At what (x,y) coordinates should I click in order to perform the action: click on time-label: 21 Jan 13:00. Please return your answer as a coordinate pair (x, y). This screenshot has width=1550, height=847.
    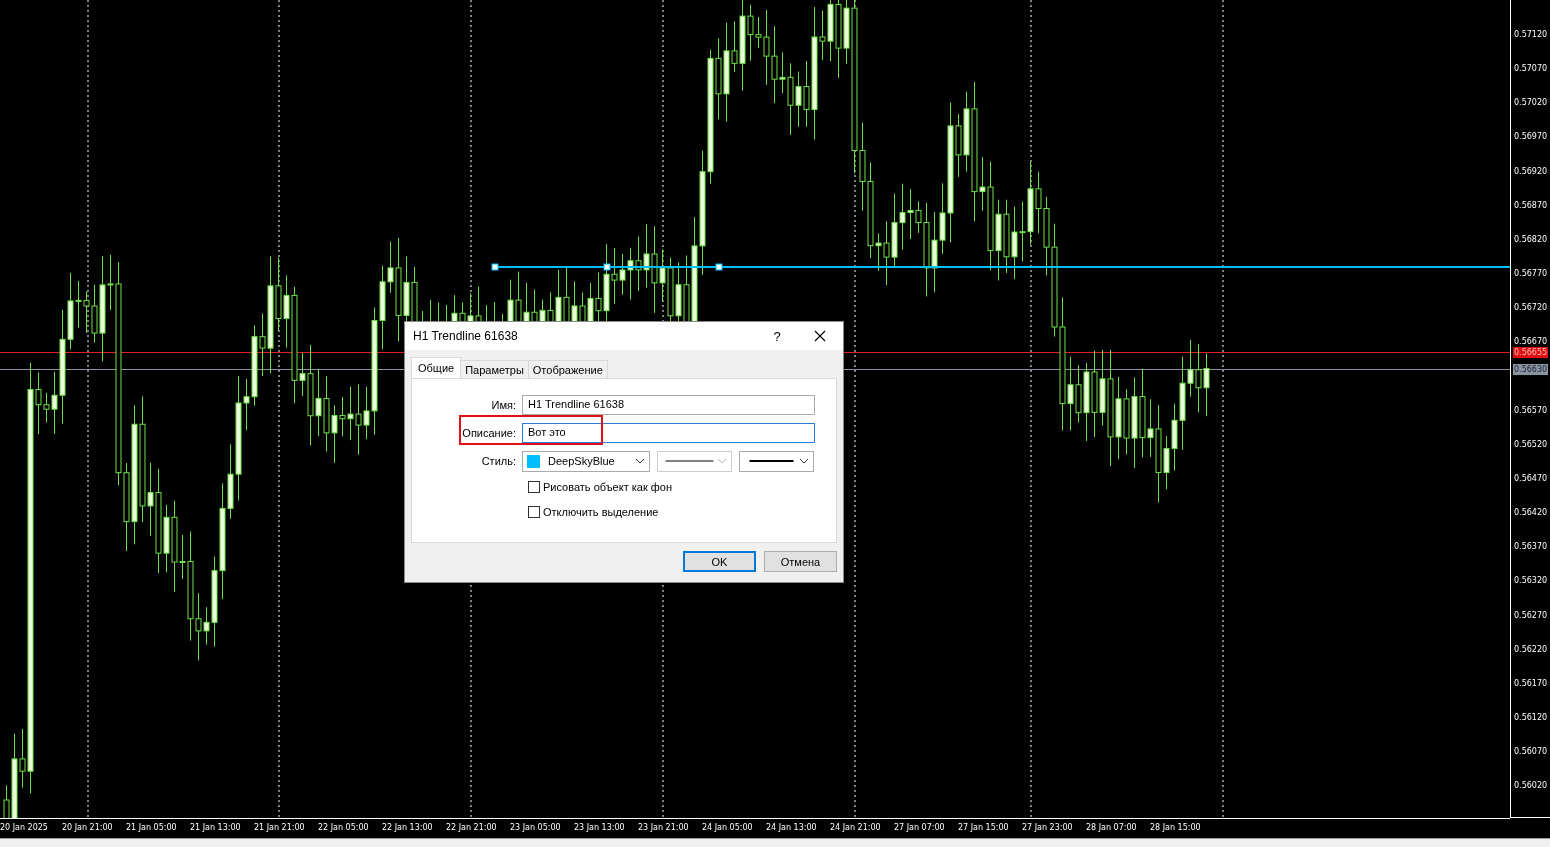
    Looking at the image, I should click on (215, 827).